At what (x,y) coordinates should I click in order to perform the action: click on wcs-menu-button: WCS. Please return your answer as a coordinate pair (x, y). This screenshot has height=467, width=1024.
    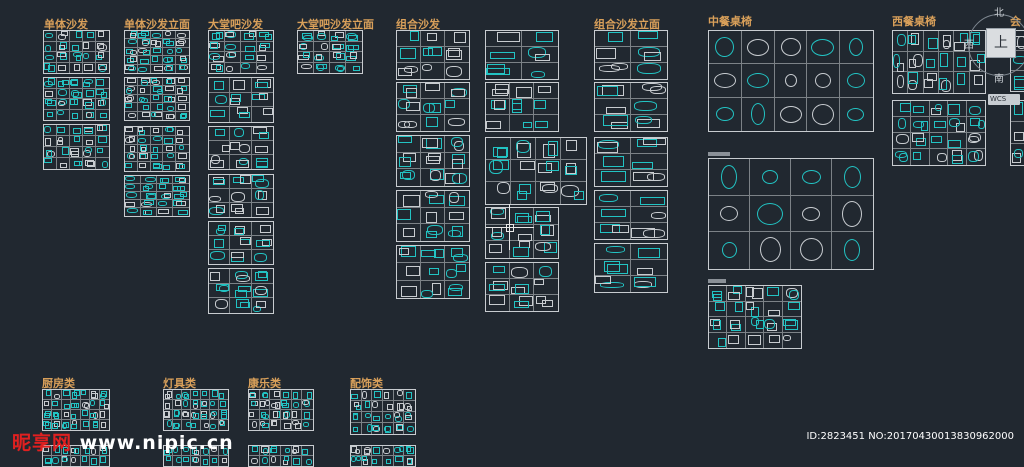
    Looking at the image, I should click on (1004, 99).